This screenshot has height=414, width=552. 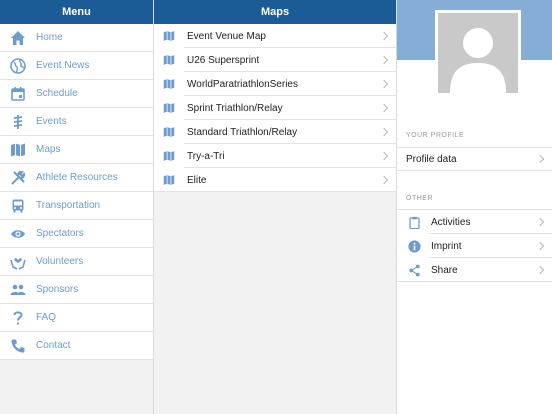 What do you see at coordinates (474, 270) in the screenshot?
I see `share-row: Share` at bounding box center [474, 270].